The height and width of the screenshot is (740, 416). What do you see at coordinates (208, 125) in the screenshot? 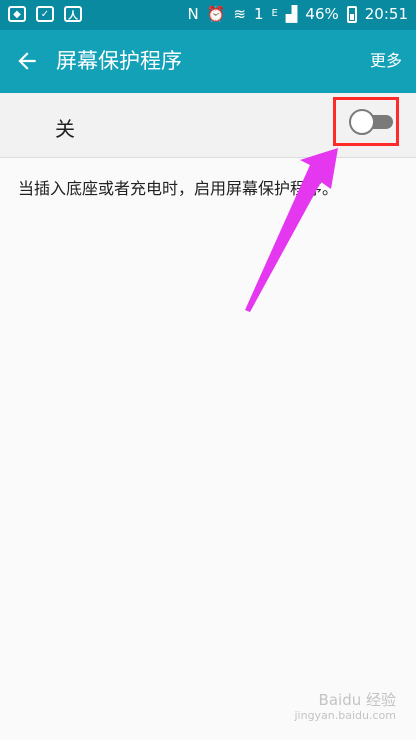
I see `screensaver-toggle-row: 关` at bounding box center [208, 125].